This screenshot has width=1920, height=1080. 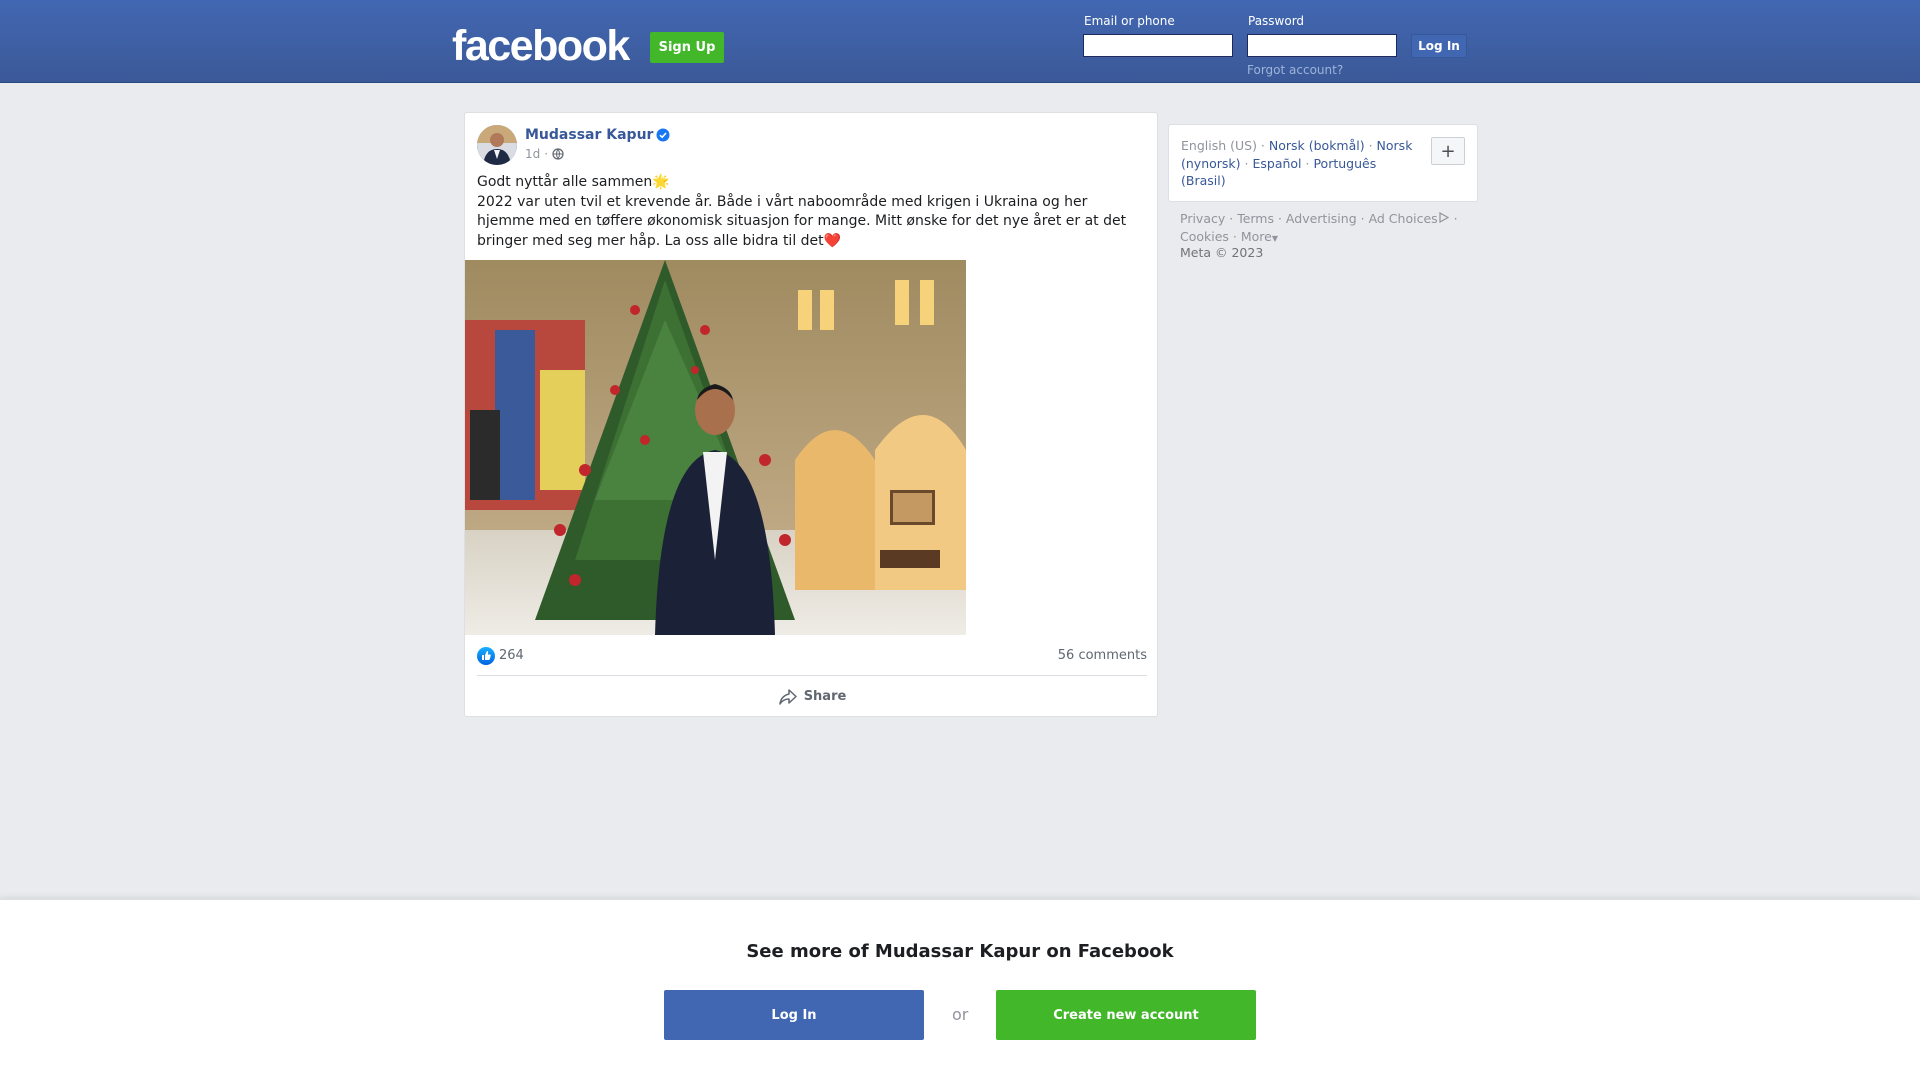 What do you see at coordinates (532, 154) in the screenshot?
I see `post-time: 1d` at bounding box center [532, 154].